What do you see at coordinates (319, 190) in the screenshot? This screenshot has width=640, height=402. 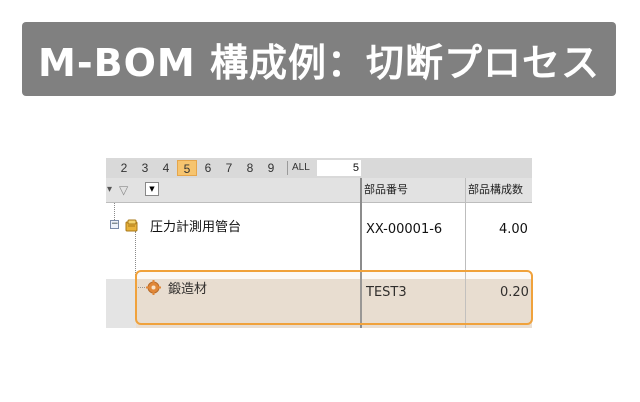 I see `column-header-bar: ▾ ▽ ▼ 部品番号 部品構成数` at bounding box center [319, 190].